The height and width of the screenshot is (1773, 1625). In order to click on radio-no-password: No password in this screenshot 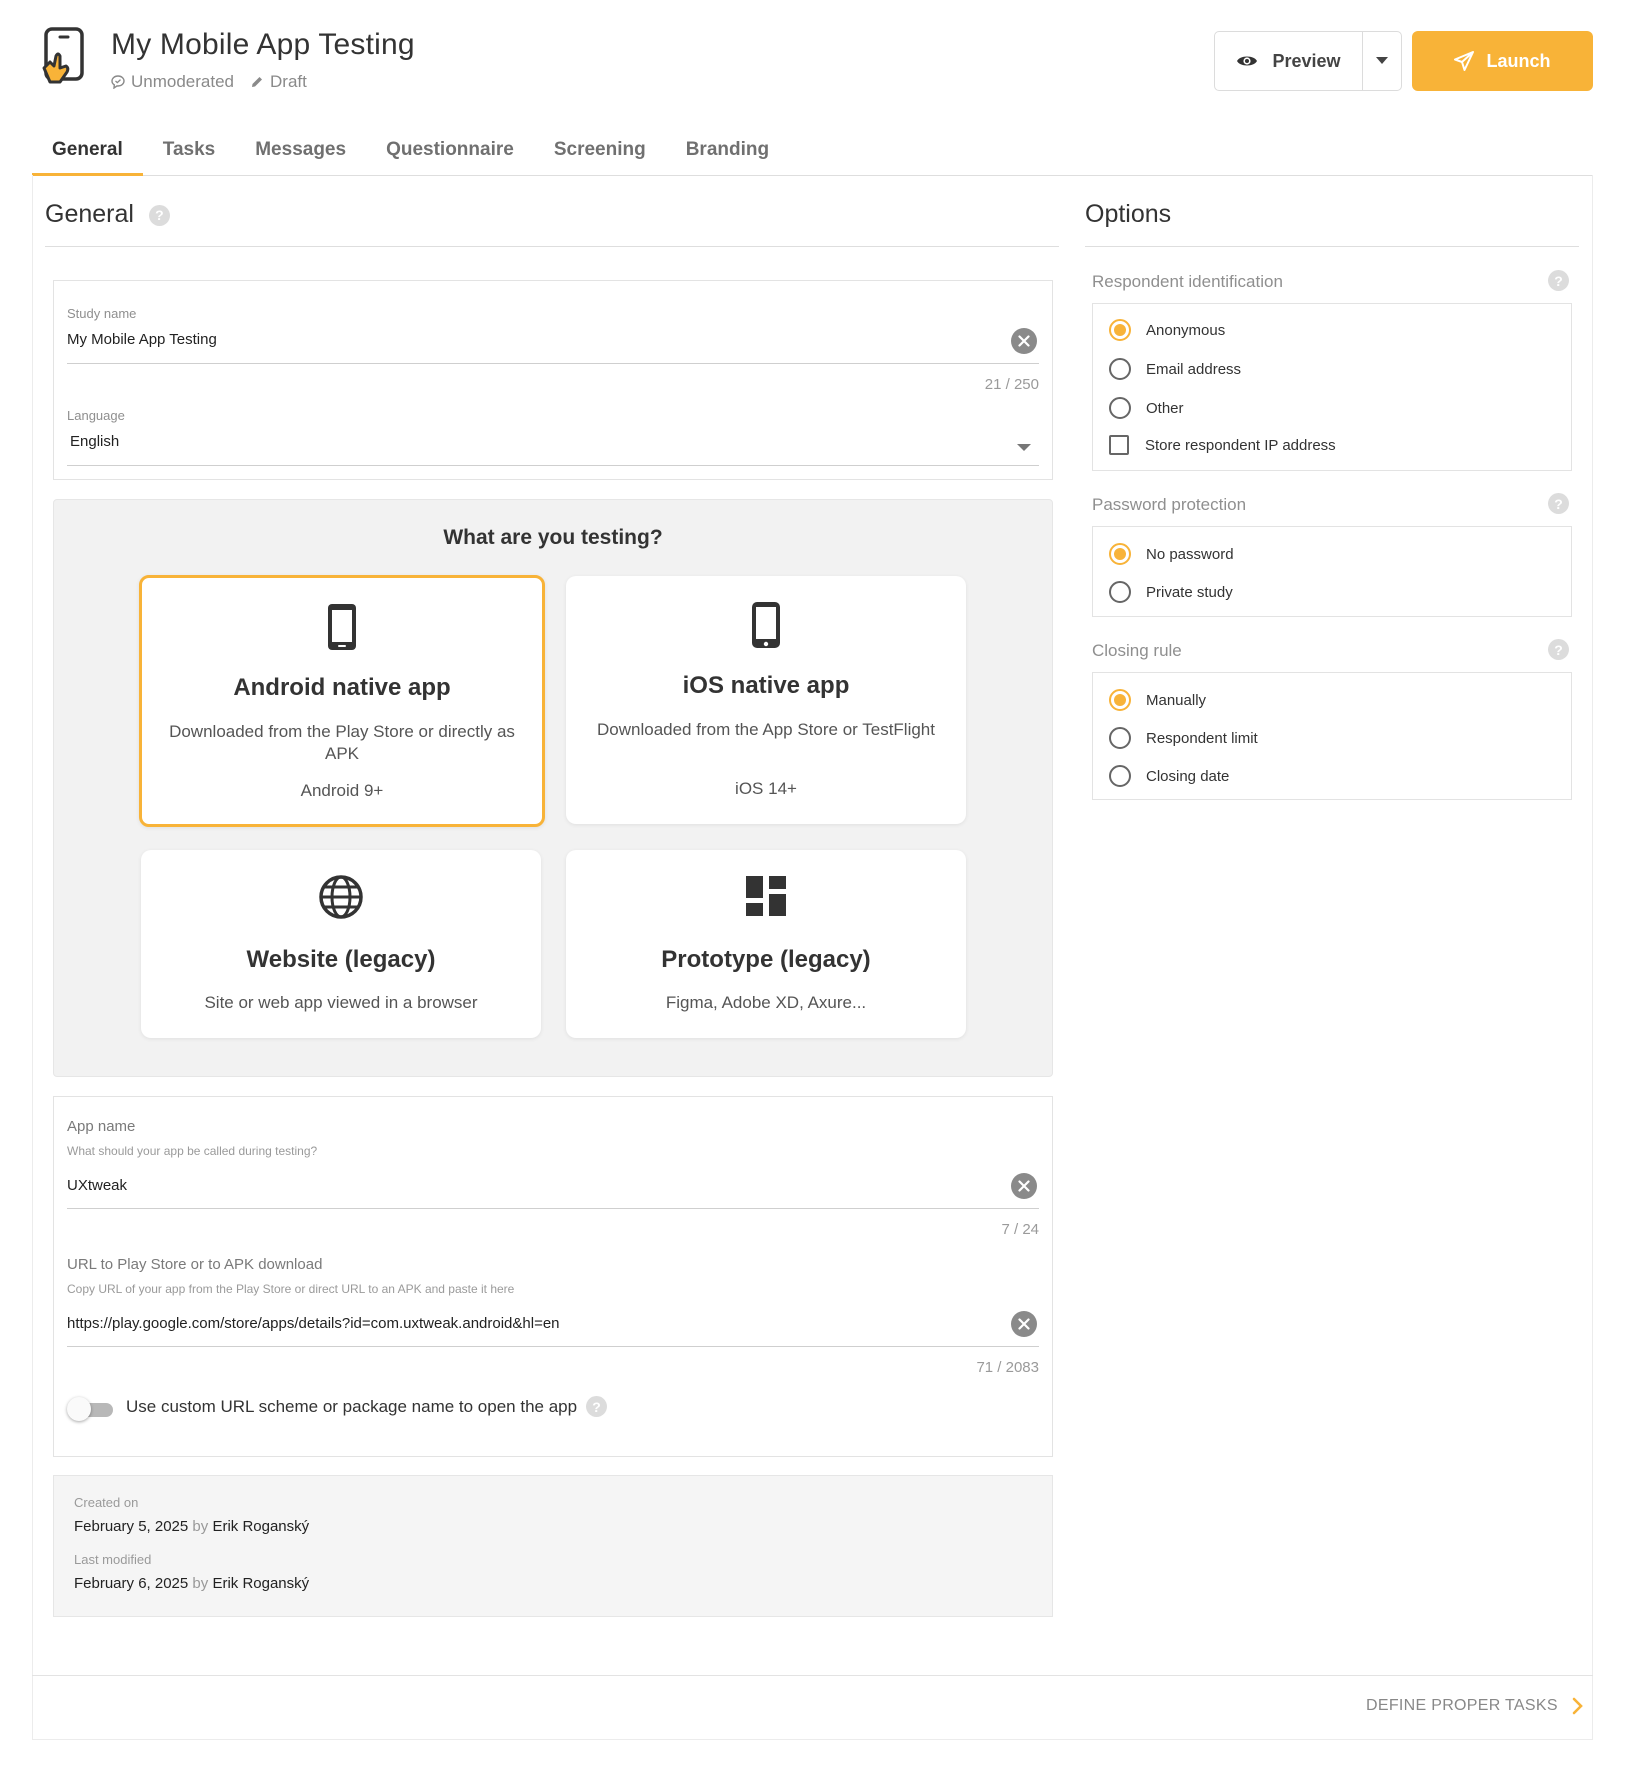, I will do `click(1171, 554)`.